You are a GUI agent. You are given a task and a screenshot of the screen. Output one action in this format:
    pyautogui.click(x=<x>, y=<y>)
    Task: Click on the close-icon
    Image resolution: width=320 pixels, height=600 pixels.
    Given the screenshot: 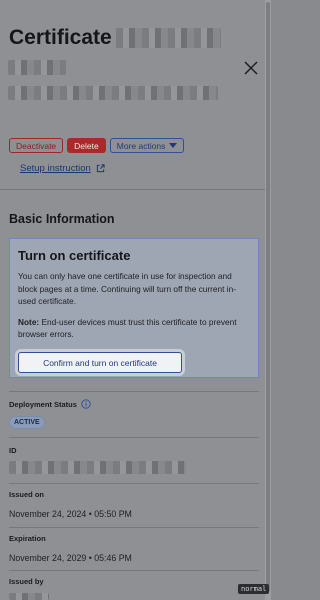 What is the action you would take?
    pyautogui.click(x=251, y=68)
    